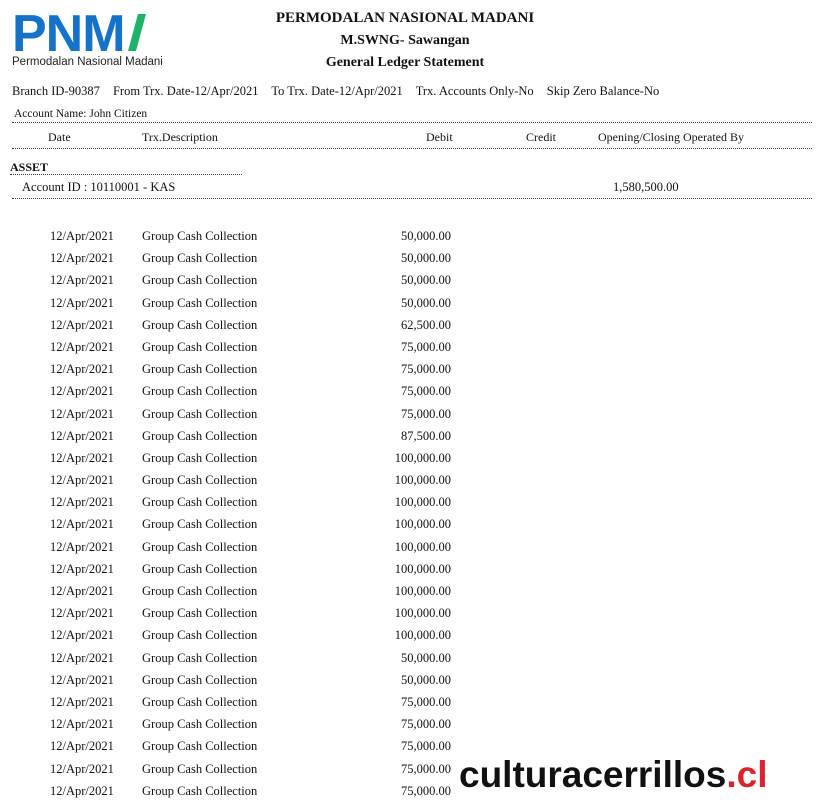  What do you see at coordinates (405, 40) in the screenshot?
I see `branch-name: M.SWNG- Sawangan` at bounding box center [405, 40].